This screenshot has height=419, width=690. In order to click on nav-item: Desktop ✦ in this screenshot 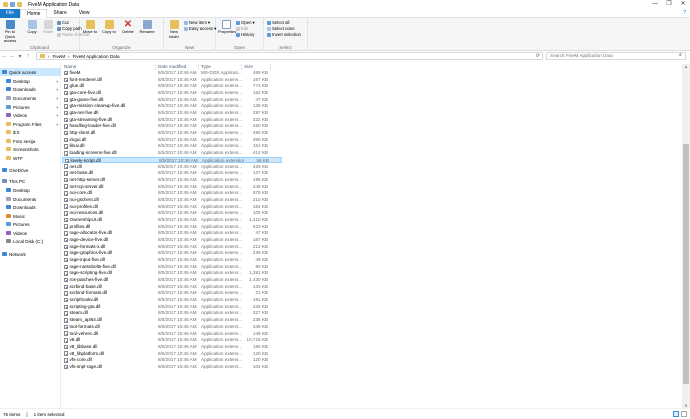, I will do `click(30, 81)`.